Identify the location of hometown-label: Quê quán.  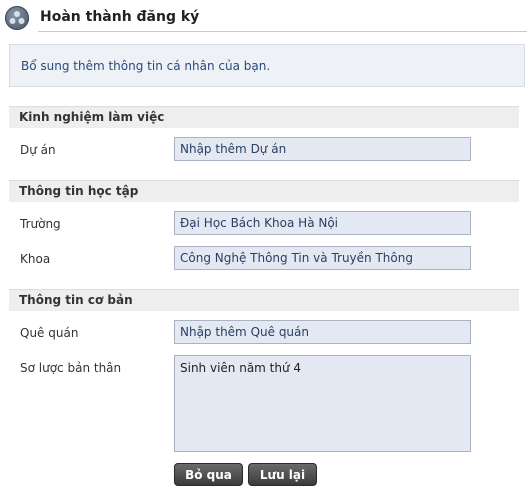
(49, 333).